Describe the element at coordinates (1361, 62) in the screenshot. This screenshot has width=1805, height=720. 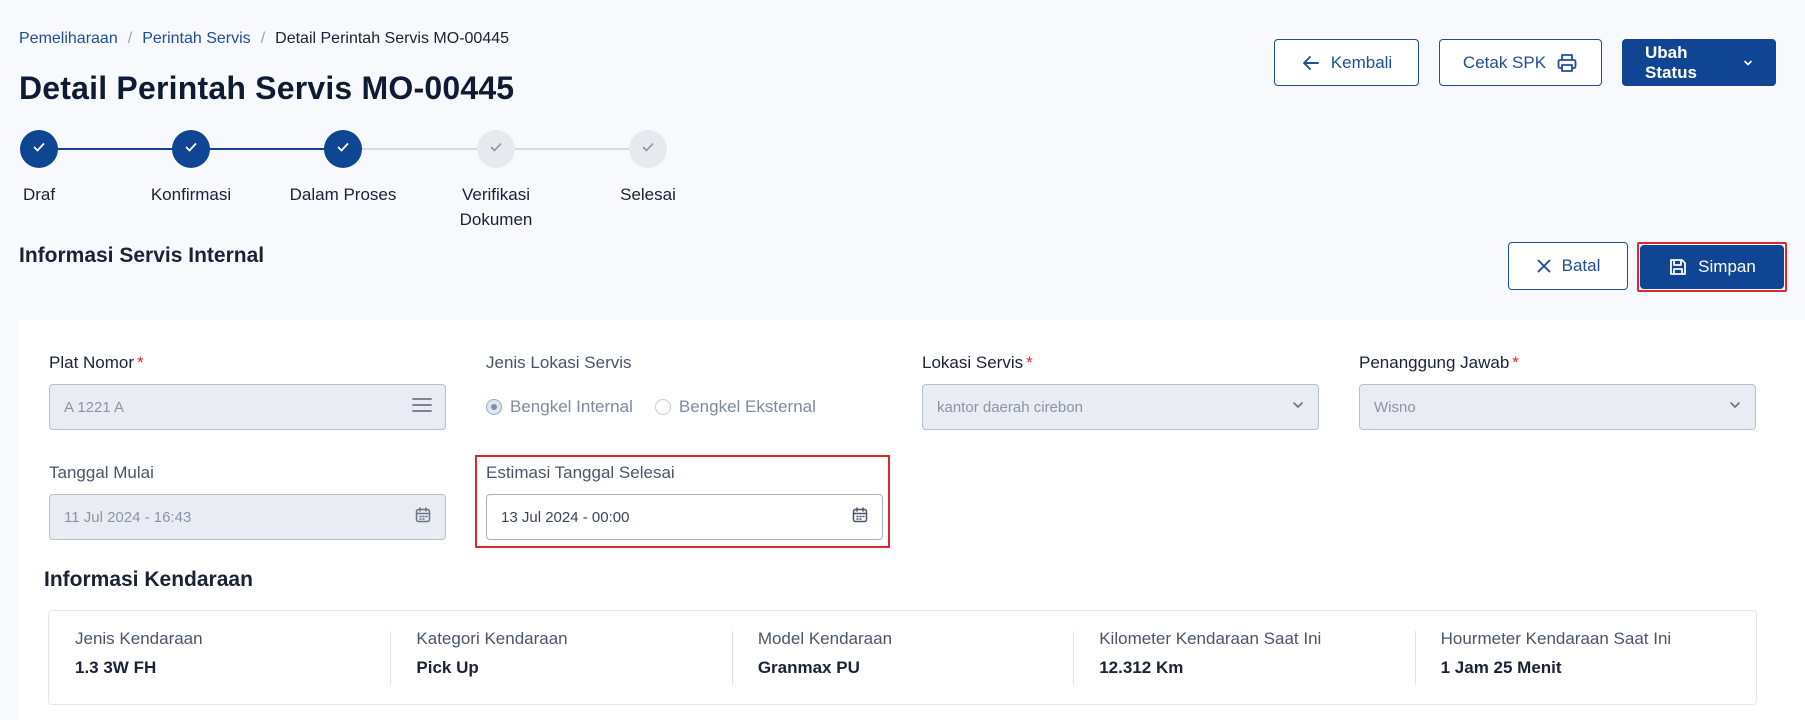
I see `back-button-label: Kembali` at that location.